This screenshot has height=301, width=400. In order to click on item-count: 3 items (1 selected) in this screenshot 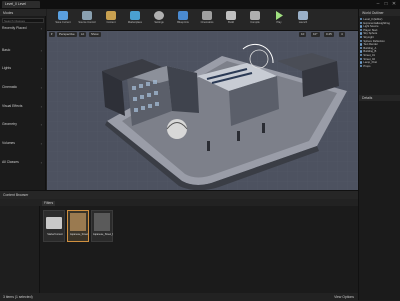, I will do `click(18, 297)`.